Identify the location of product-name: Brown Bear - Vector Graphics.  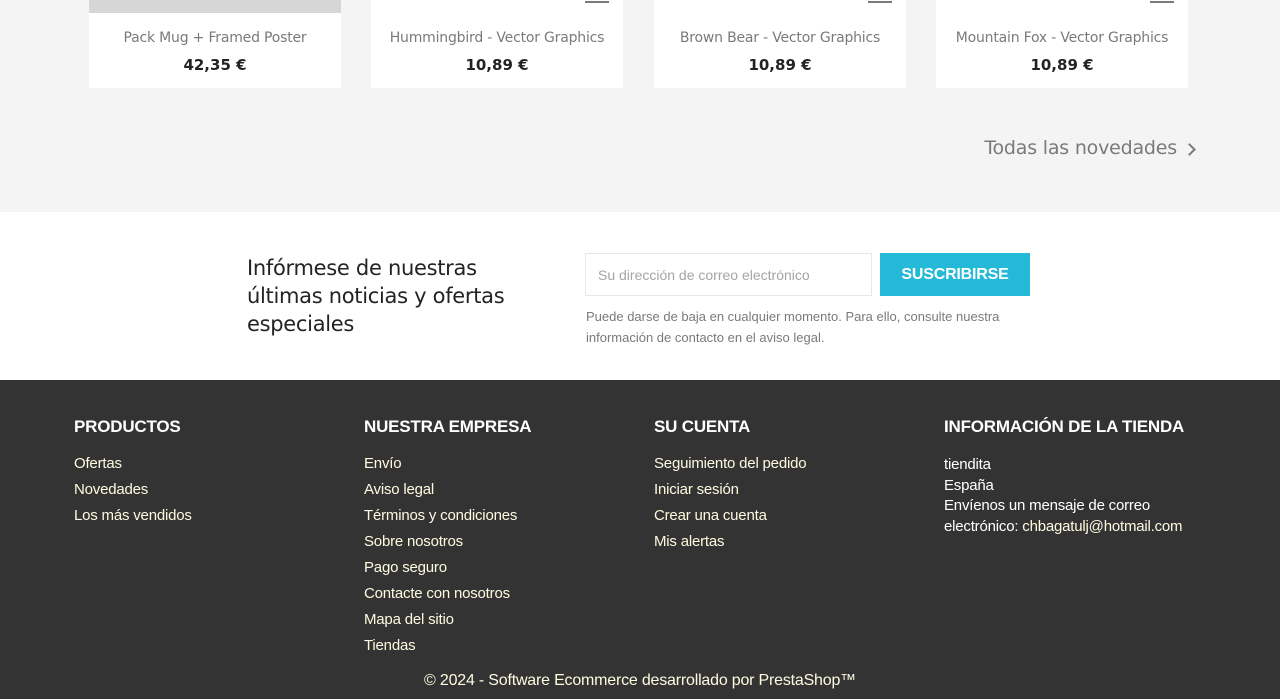
(780, 38).